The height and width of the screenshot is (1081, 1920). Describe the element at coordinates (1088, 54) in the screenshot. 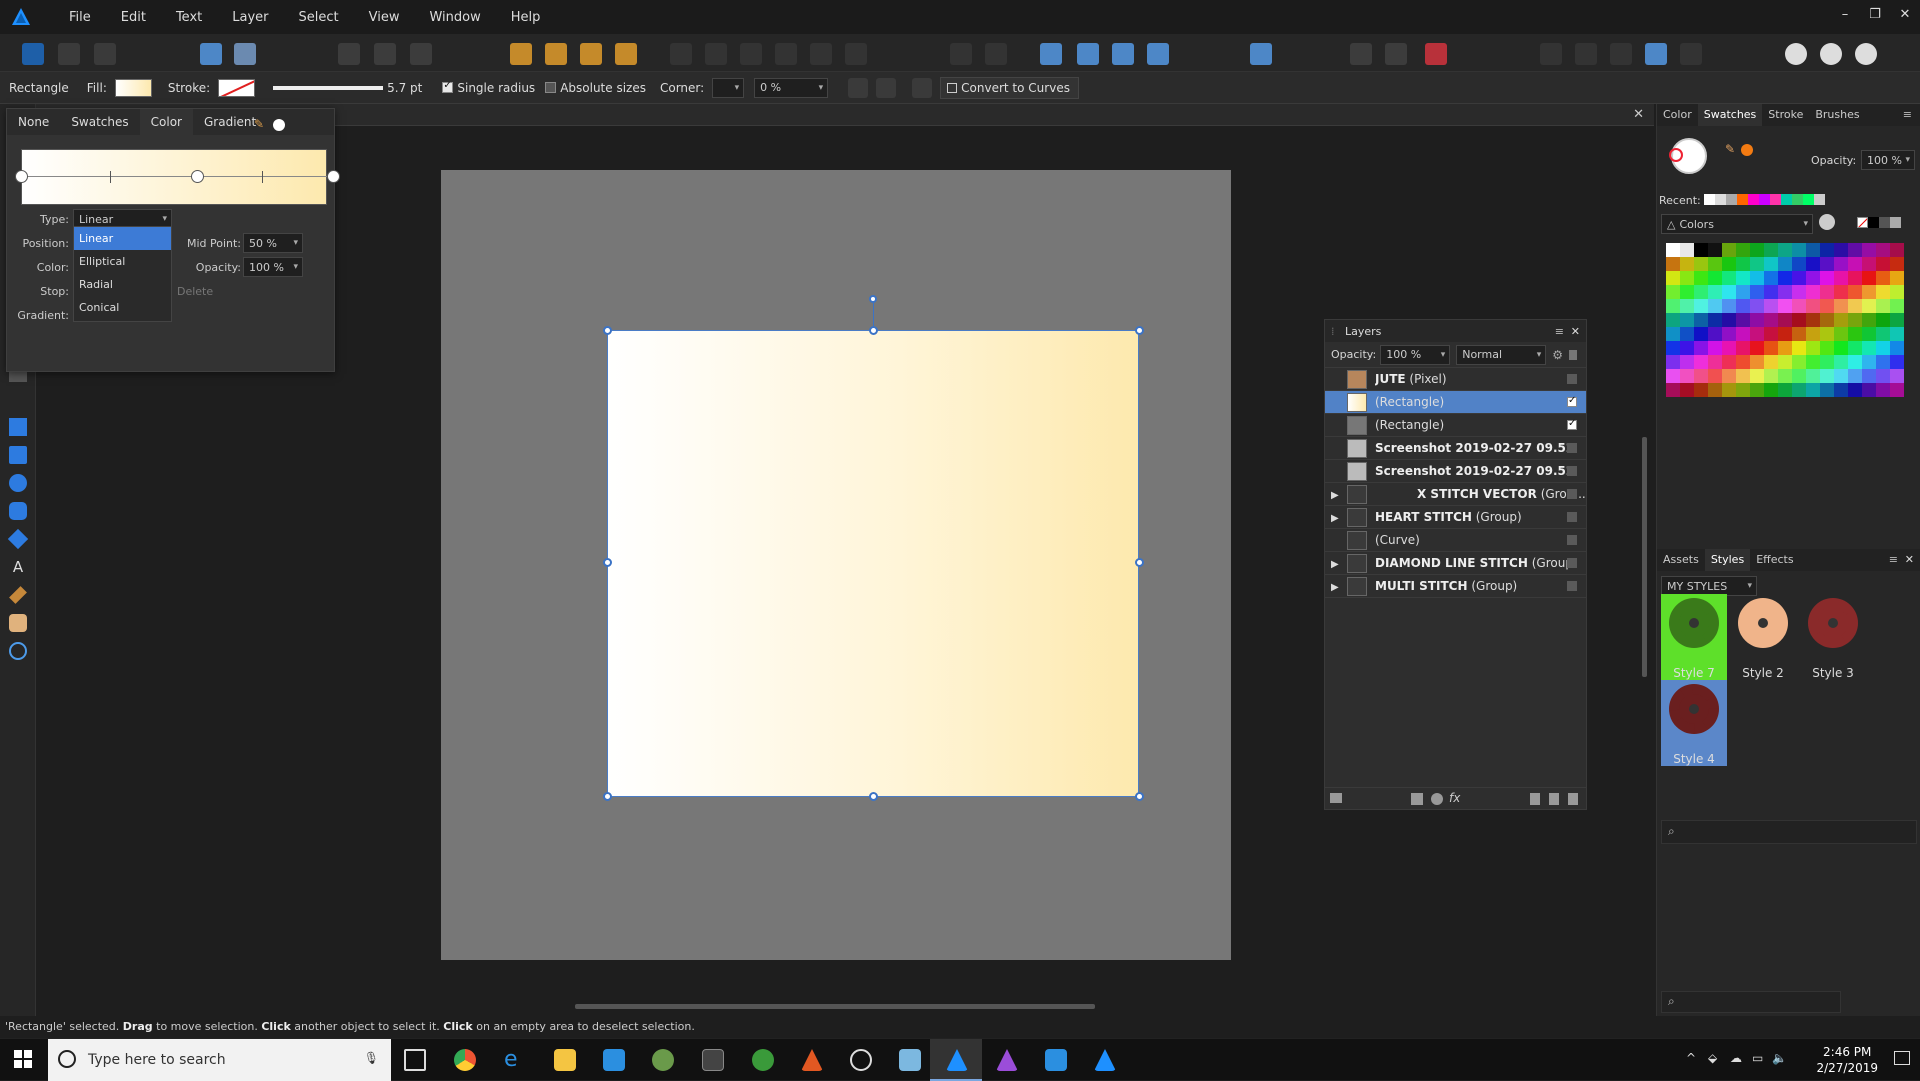

I see `flip-vertical-icon` at that location.